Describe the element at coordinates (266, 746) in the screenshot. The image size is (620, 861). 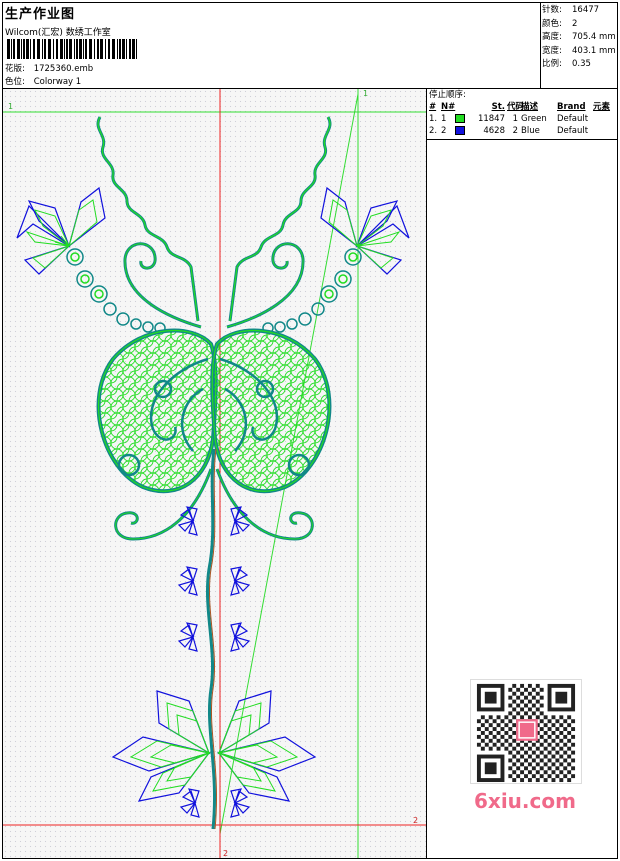
I see `flower-bottom-right` at that location.